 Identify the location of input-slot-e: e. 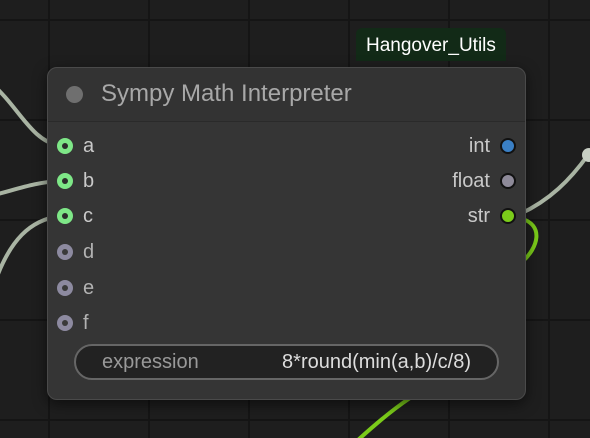
(75, 288).